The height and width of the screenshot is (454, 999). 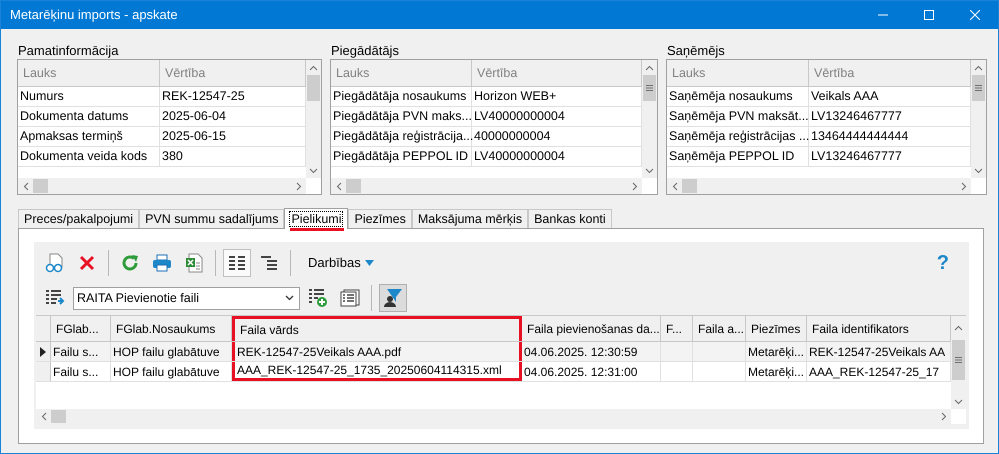 What do you see at coordinates (237, 262) in the screenshot?
I see `list-view-icon` at bounding box center [237, 262].